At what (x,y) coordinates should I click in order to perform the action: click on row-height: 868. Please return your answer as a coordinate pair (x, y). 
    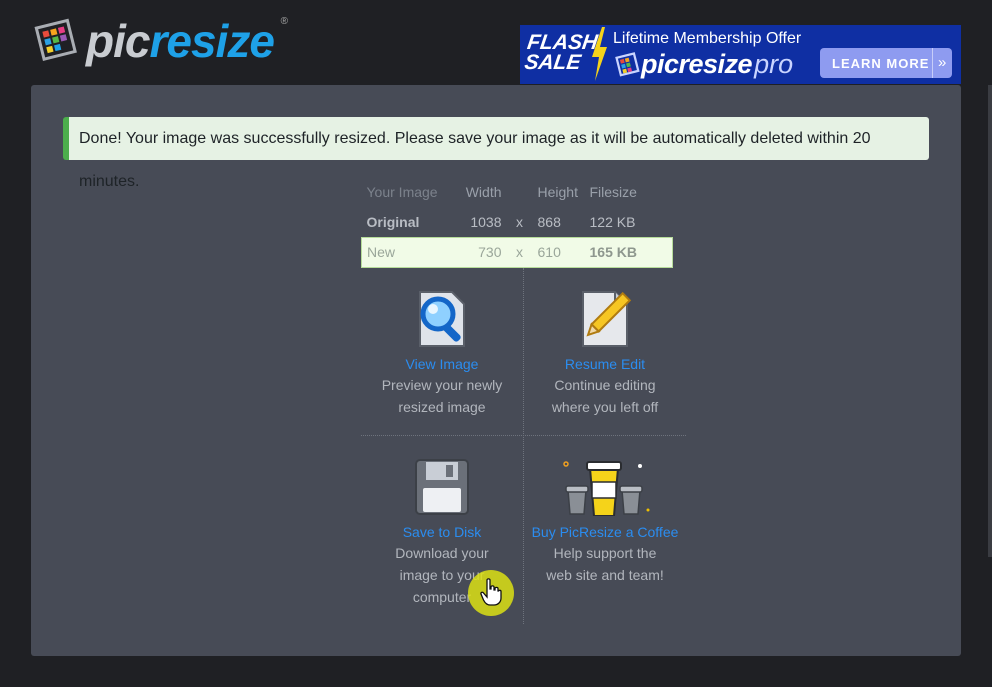
    Looking at the image, I should click on (549, 221).